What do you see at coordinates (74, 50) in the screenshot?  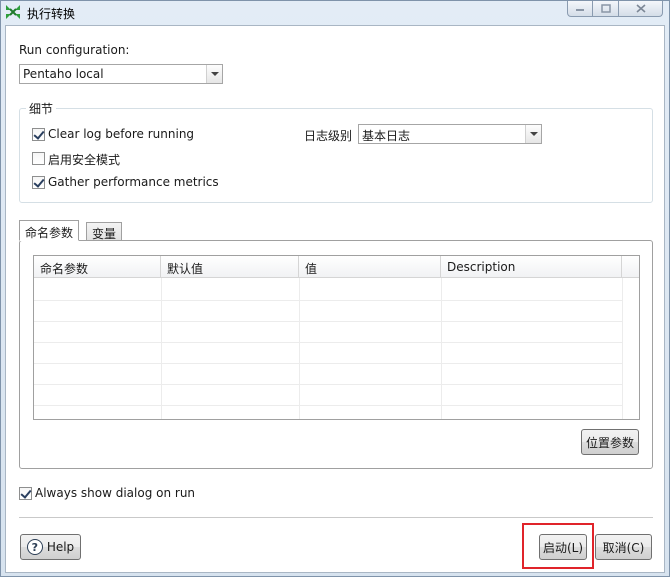 I see `run-configuration-label: Run configuration:` at bounding box center [74, 50].